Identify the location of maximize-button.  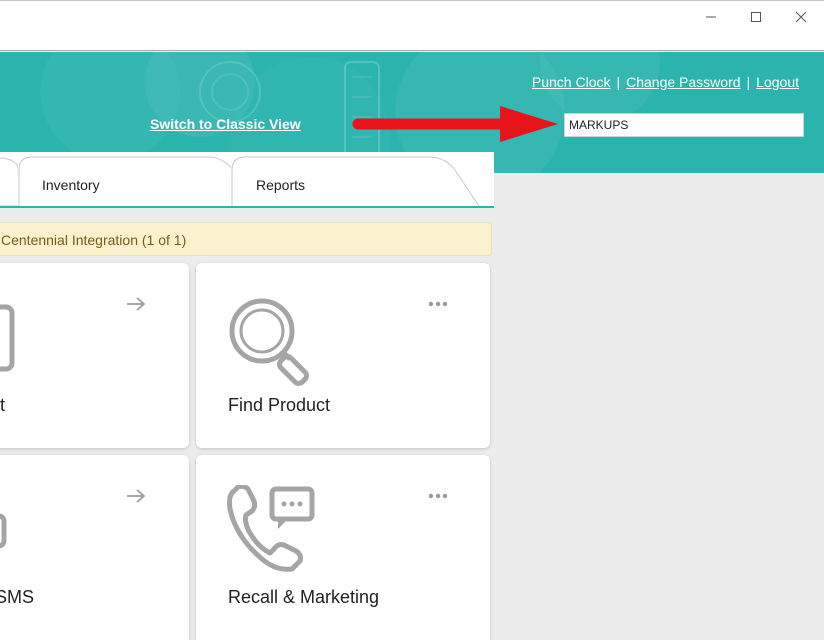
(756, 17).